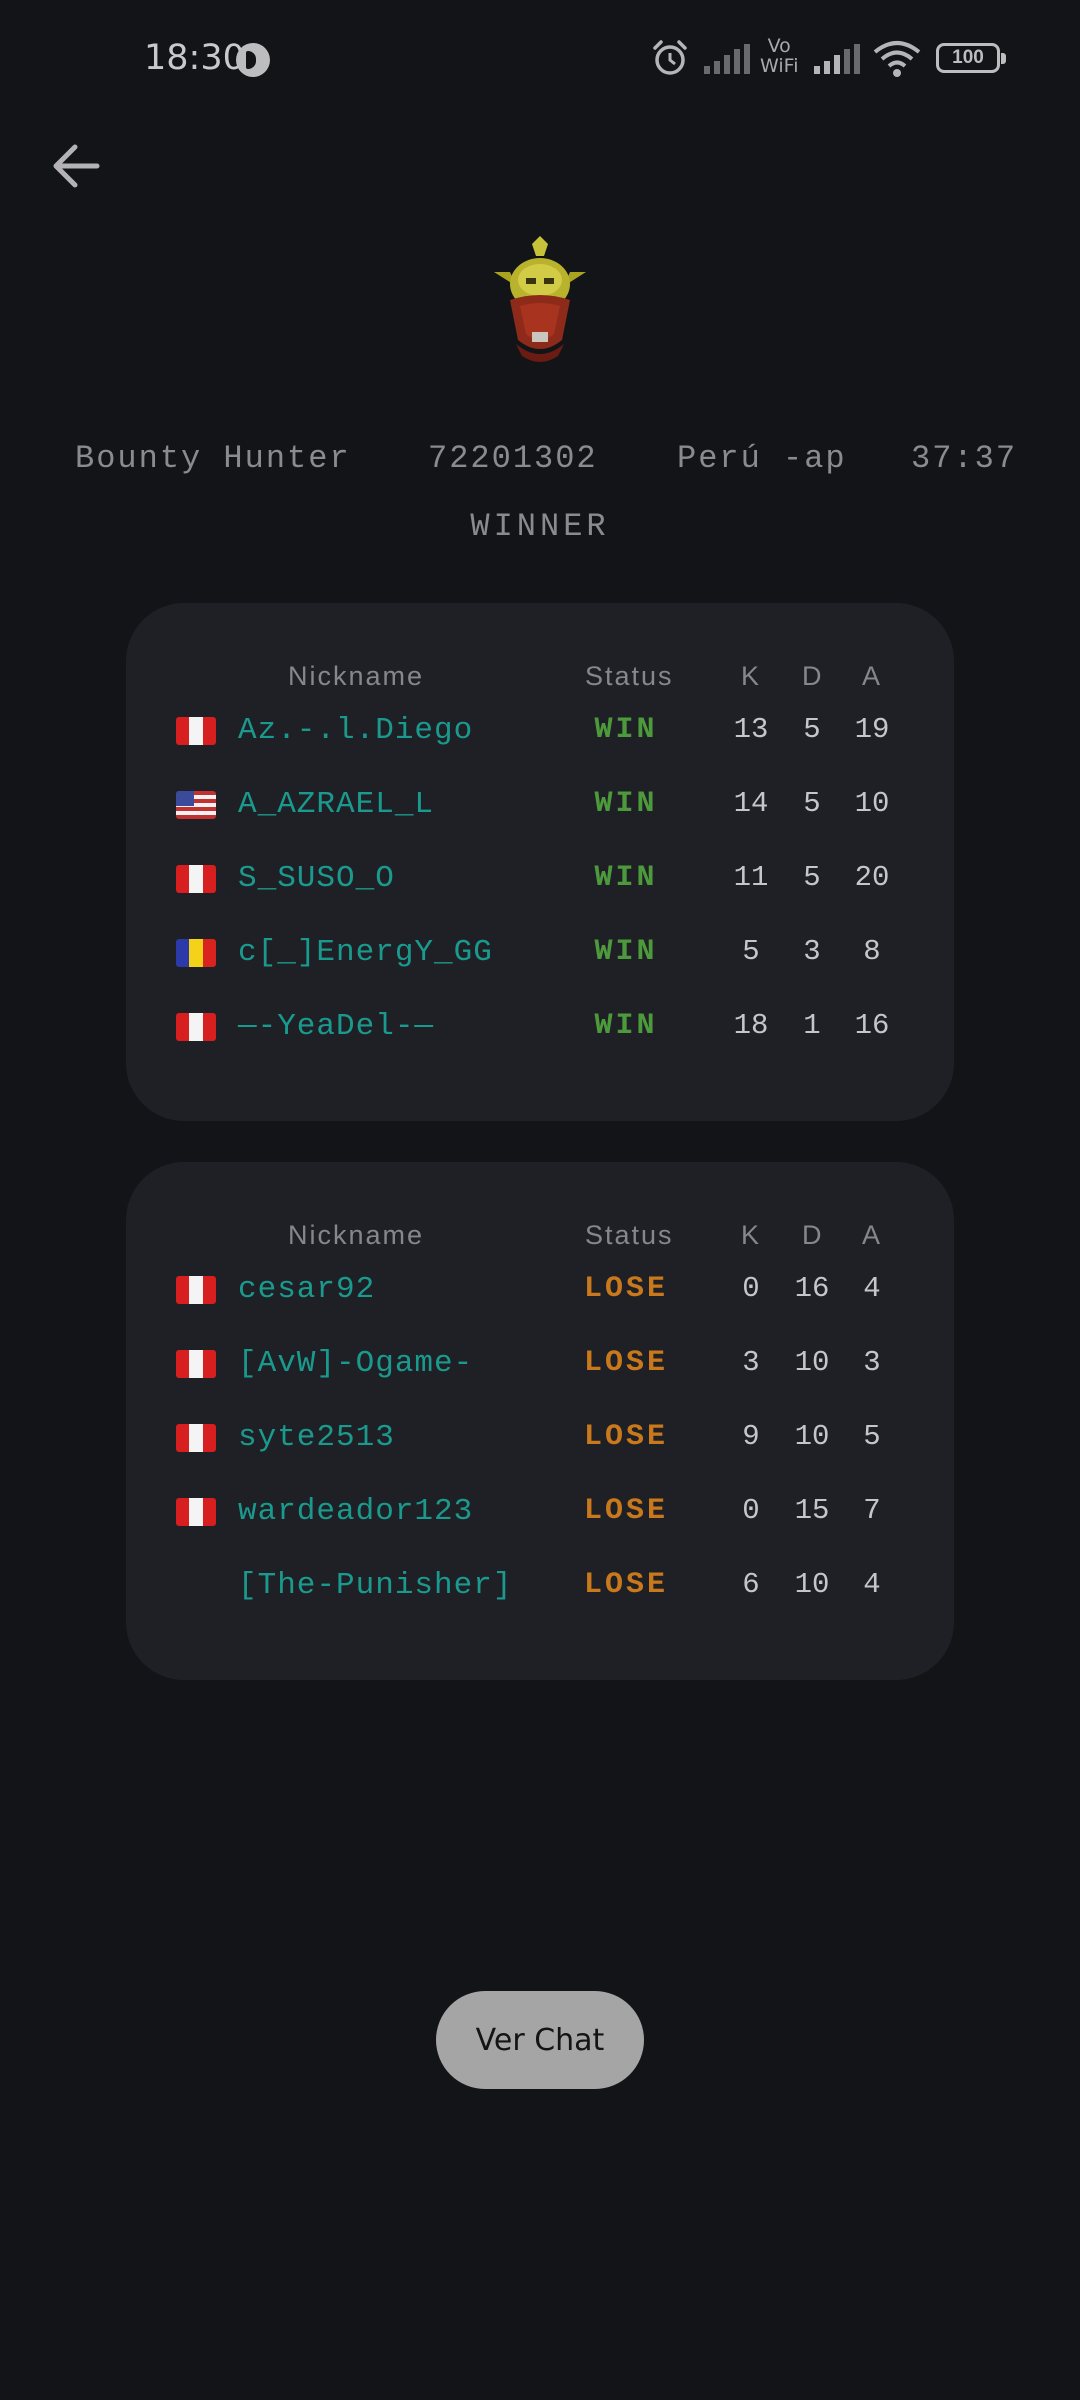 This screenshot has height=2400, width=1080. Describe the element at coordinates (751, 877) in the screenshot. I see `player-kills: 11` at that location.